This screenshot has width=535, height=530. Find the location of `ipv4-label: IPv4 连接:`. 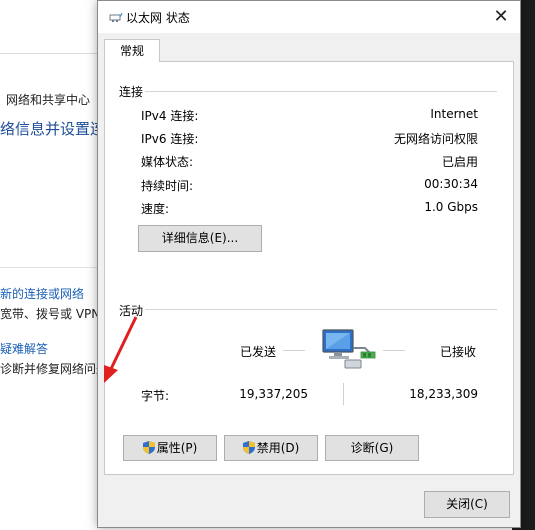

ipv4-label: IPv4 连接: is located at coordinates (170, 116).